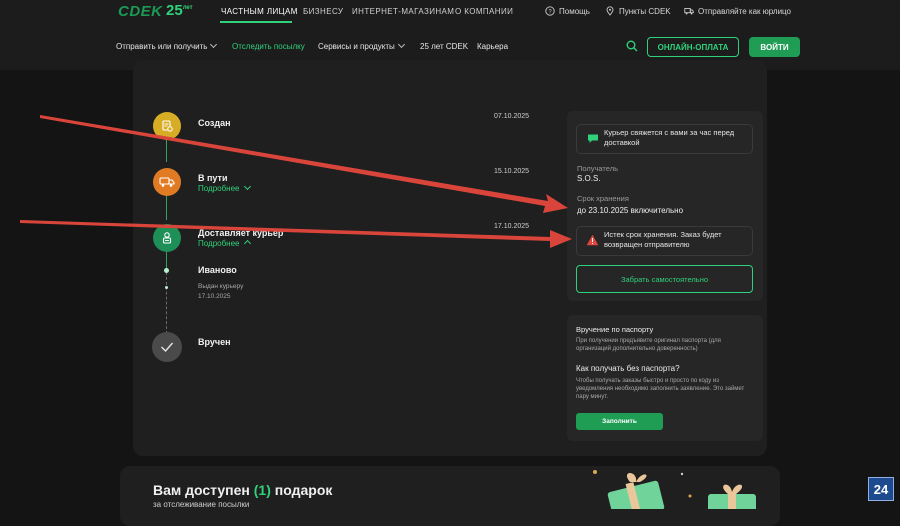 Image resolution: width=900 pixels, height=526 pixels. I want to click on storage-value: до 23.10.2025 включительно, so click(630, 210).